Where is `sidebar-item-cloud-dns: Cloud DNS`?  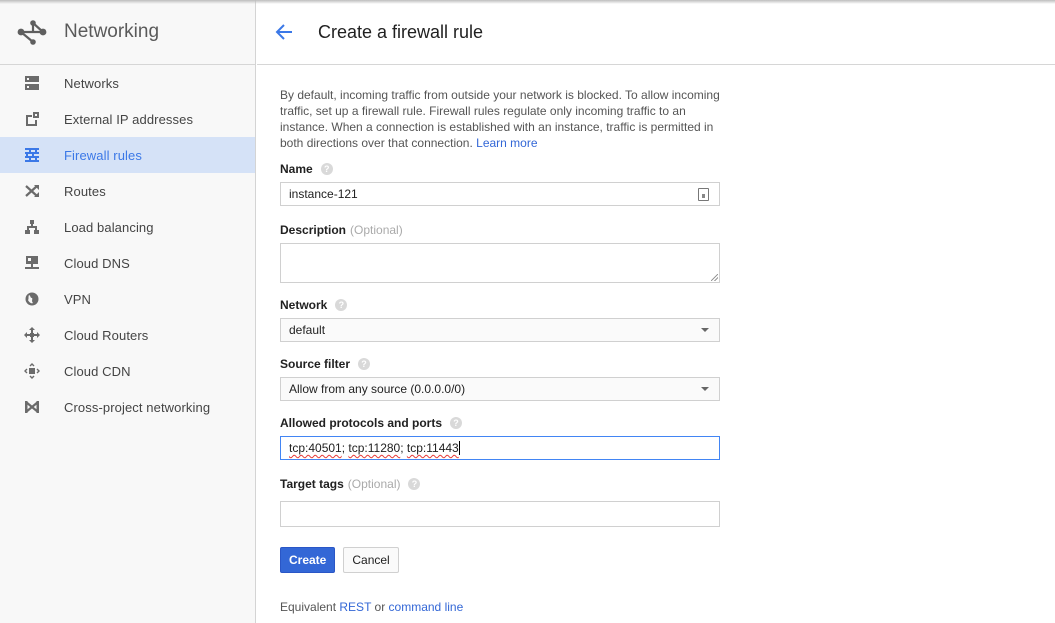 sidebar-item-cloud-dns: Cloud DNS is located at coordinates (127, 263).